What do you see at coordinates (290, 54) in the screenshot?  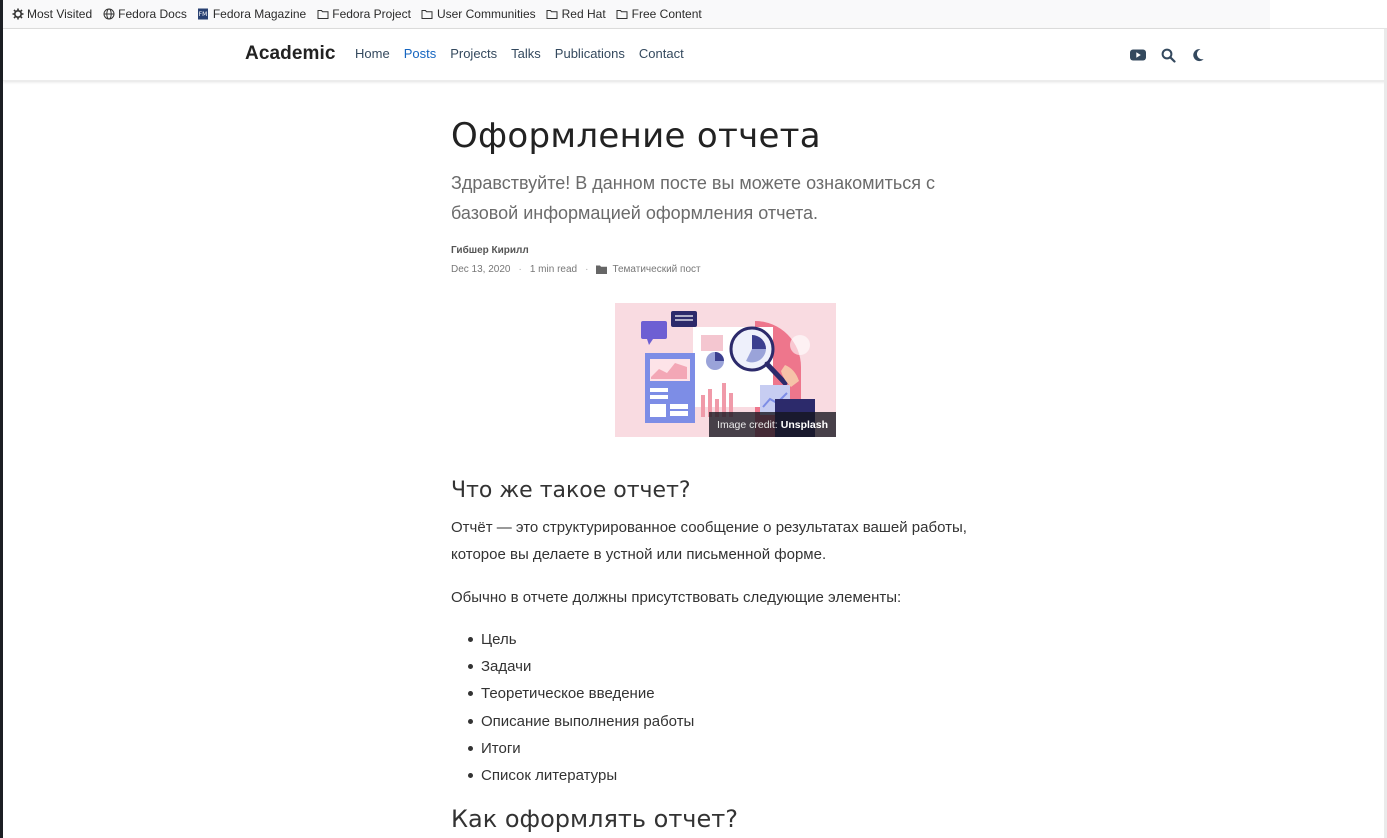 I see `site-brand: Academic` at bounding box center [290, 54].